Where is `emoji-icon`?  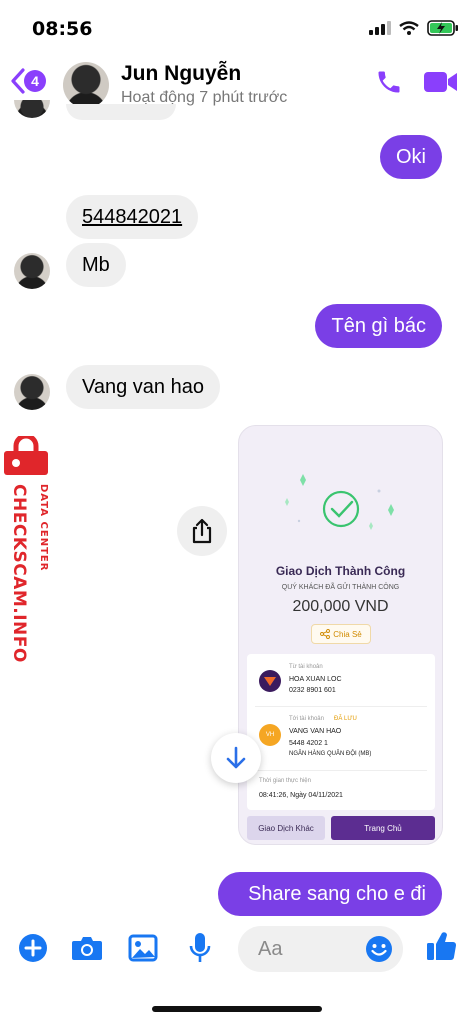 emoji-icon is located at coordinates (379, 949).